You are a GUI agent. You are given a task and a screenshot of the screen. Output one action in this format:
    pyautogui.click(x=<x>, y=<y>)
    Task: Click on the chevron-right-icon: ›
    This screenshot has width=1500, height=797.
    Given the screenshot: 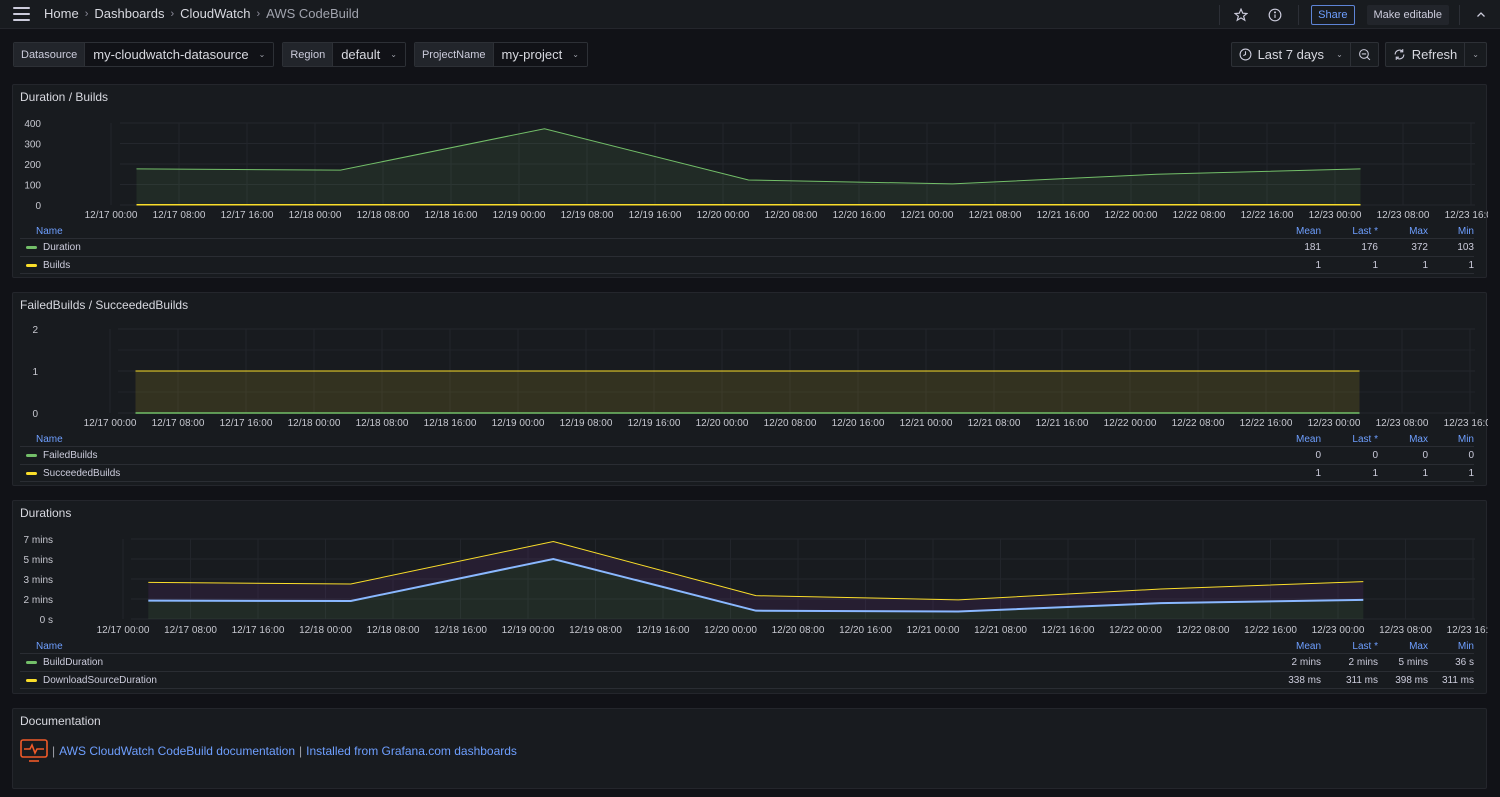 What is the action you would take?
    pyautogui.click(x=86, y=13)
    